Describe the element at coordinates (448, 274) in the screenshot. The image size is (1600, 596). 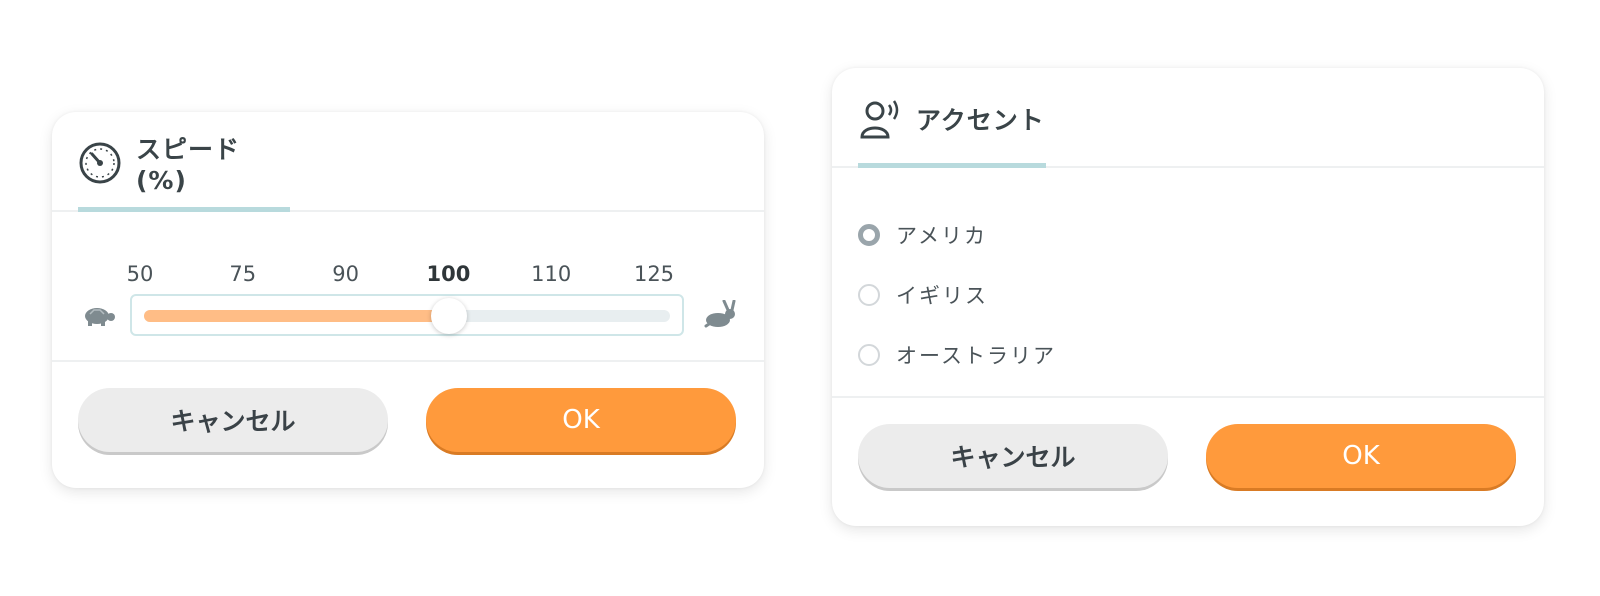
I see `tick-label: 100` at that location.